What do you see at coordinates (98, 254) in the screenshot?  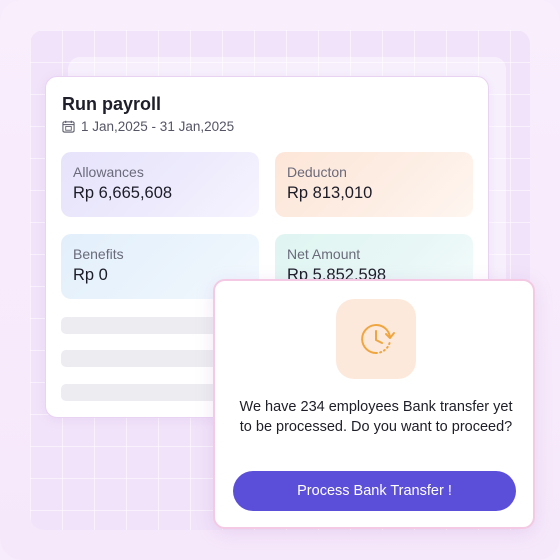 I see `benefits-label: Benefits` at bounding box center [98, 254].